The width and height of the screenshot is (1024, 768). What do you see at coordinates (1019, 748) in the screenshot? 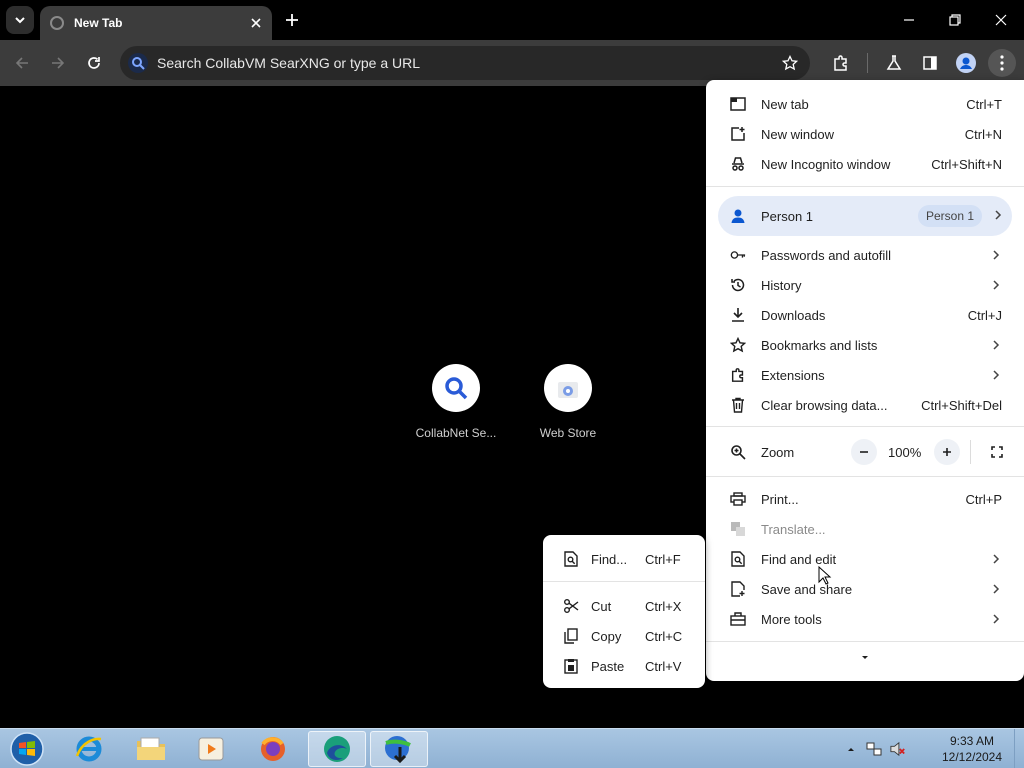
I see `show-desktop-button` at bounding box center [1019, 748].